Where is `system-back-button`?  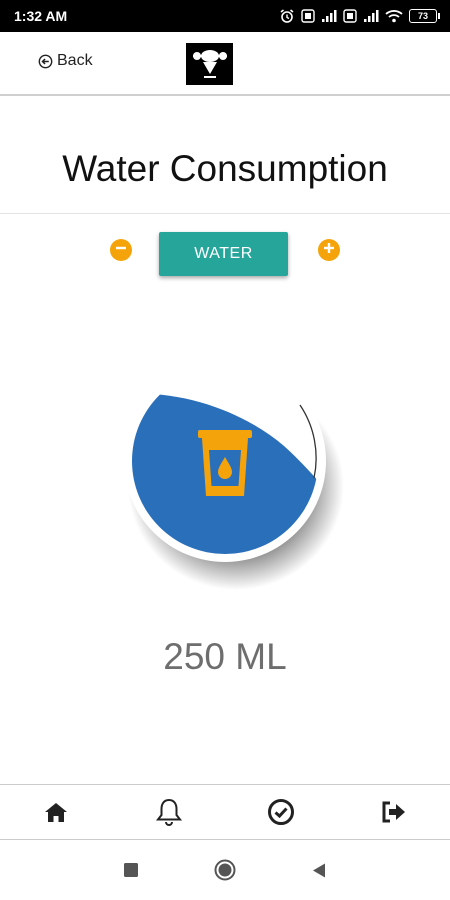
system-back-button is located at coordinates (319, 873).